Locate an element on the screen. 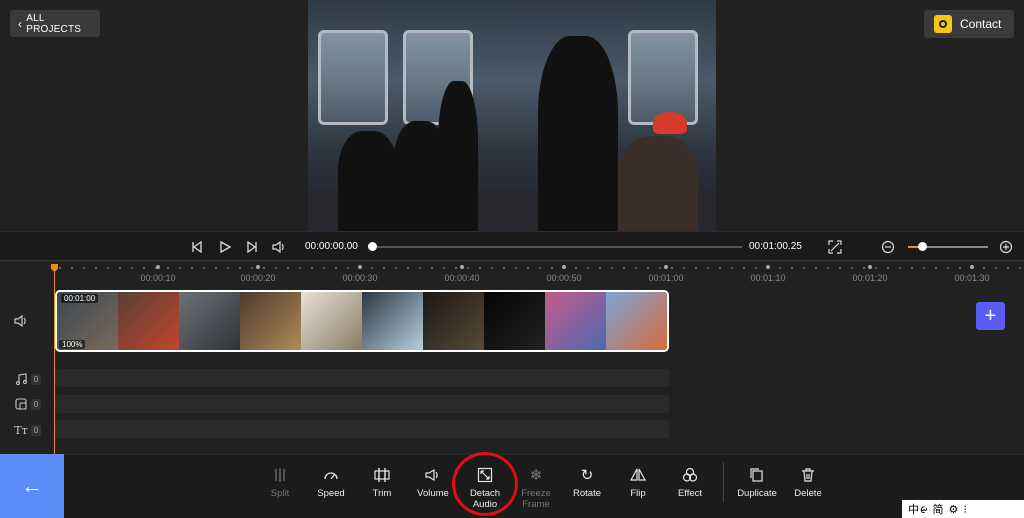 This screenshot has width=1024, height=518. clip-duration: 00:01:00 is located at coordinates (80, 298).